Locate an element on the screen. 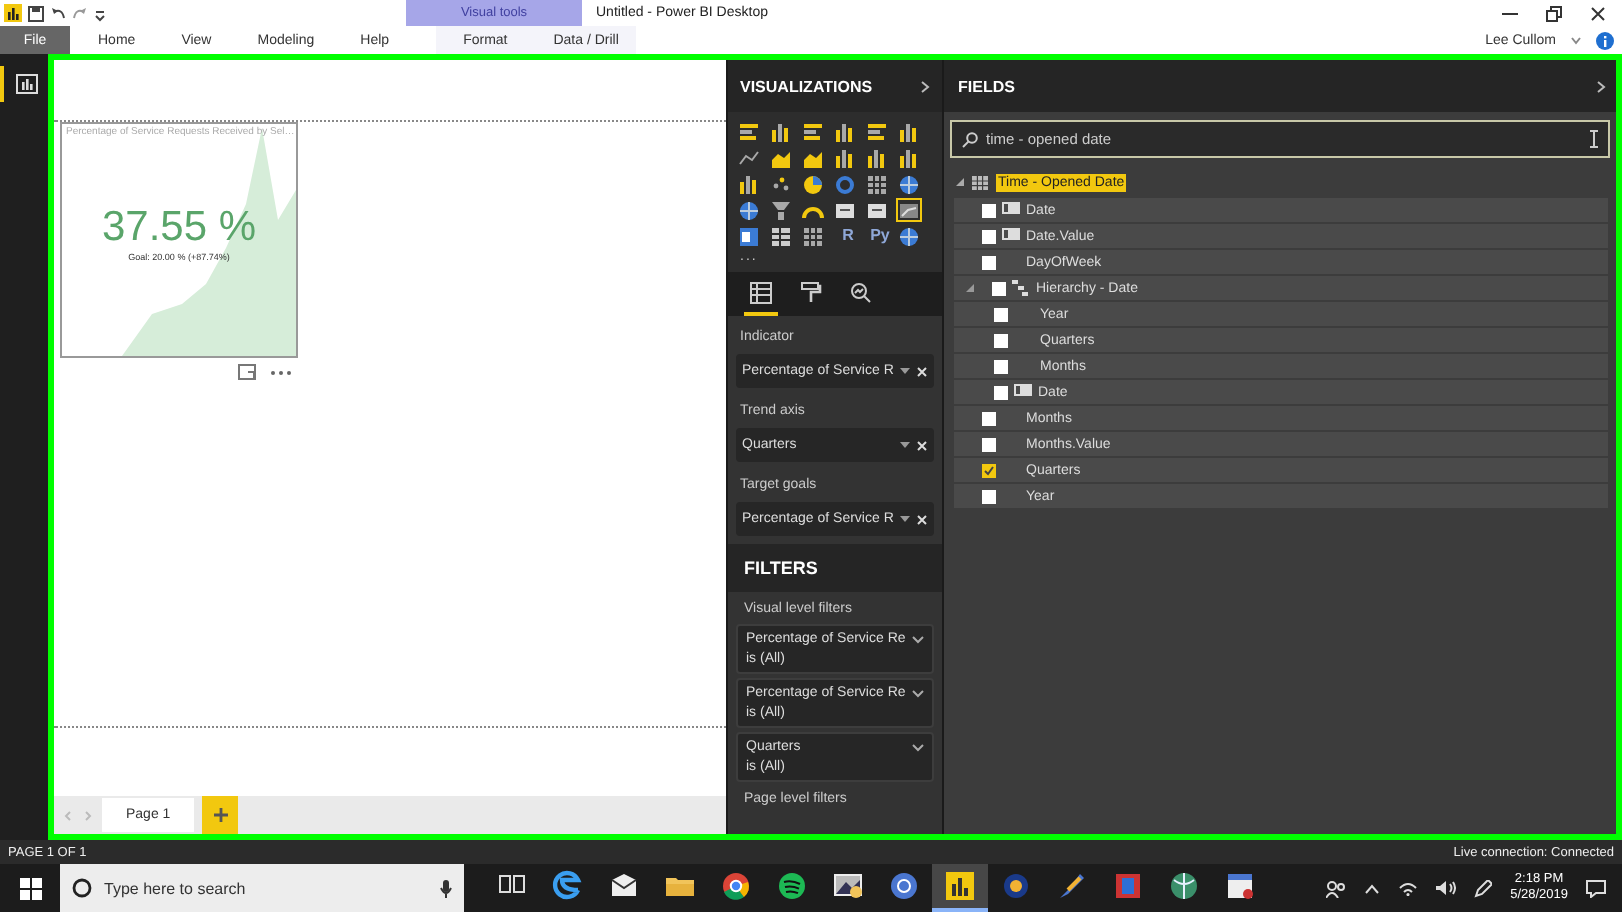 This screenshot has height=912, width=1622. picture-app-icon is located at coordinates (848, 886).